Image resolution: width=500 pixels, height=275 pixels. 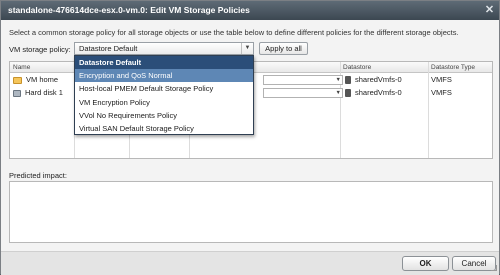 I want to click on hard-disk-icon, so click(x=17, y=93).